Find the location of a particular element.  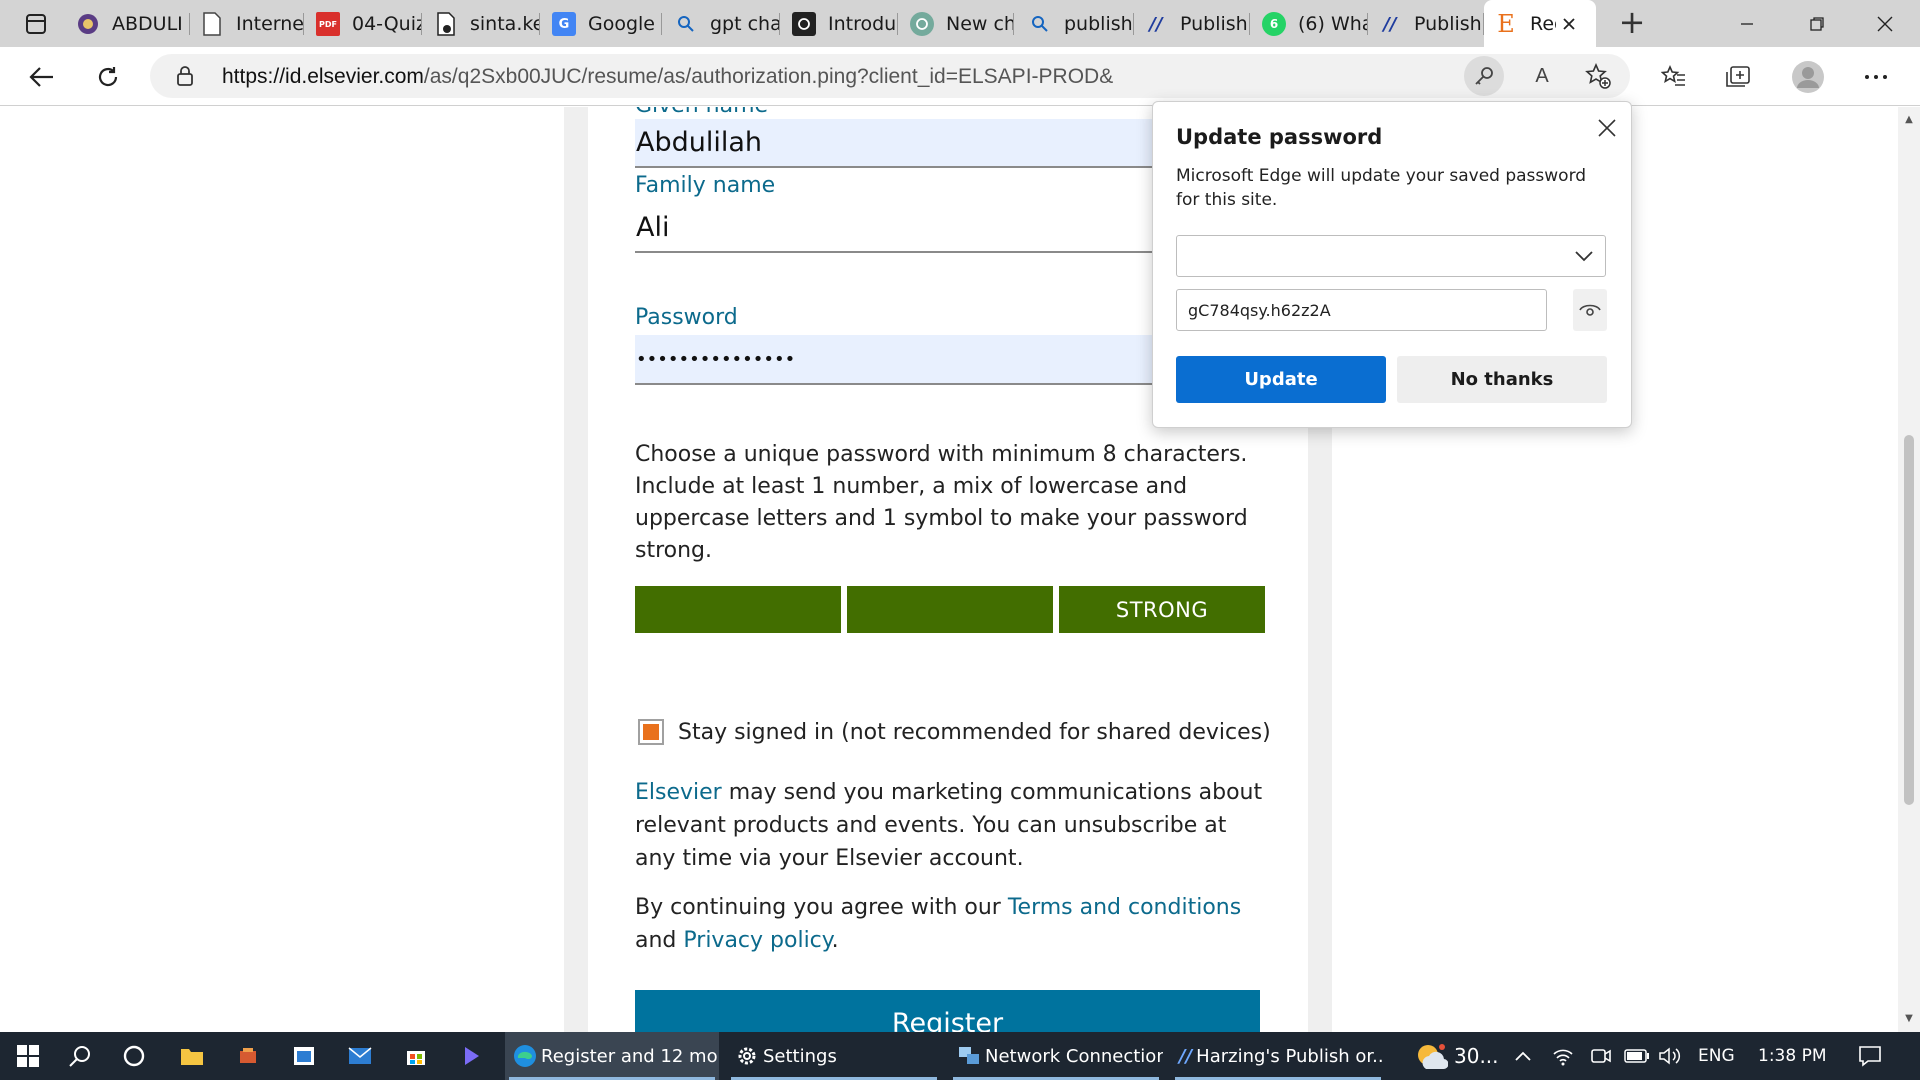

elsevier-link: Elsevier is located at coordinates (678, 792).